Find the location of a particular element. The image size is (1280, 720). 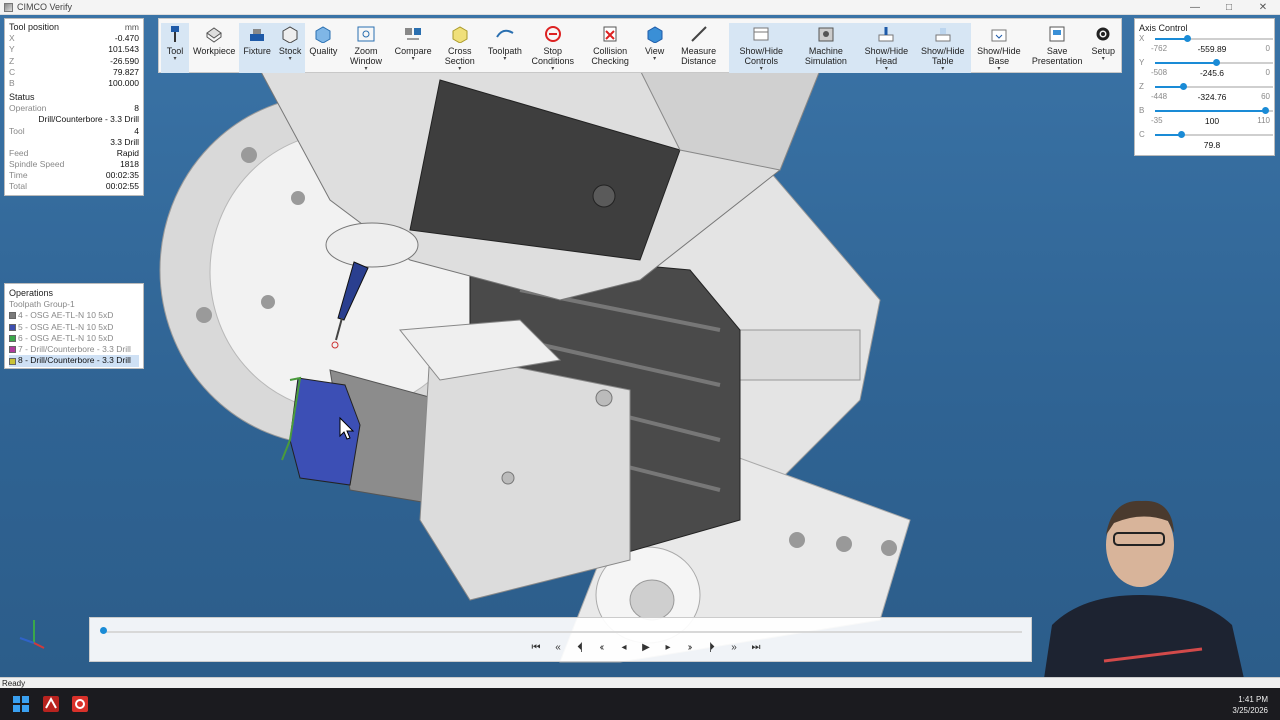

toolbar-button-save-presentation: Save Presentation is located at coordinates (1057, 48).